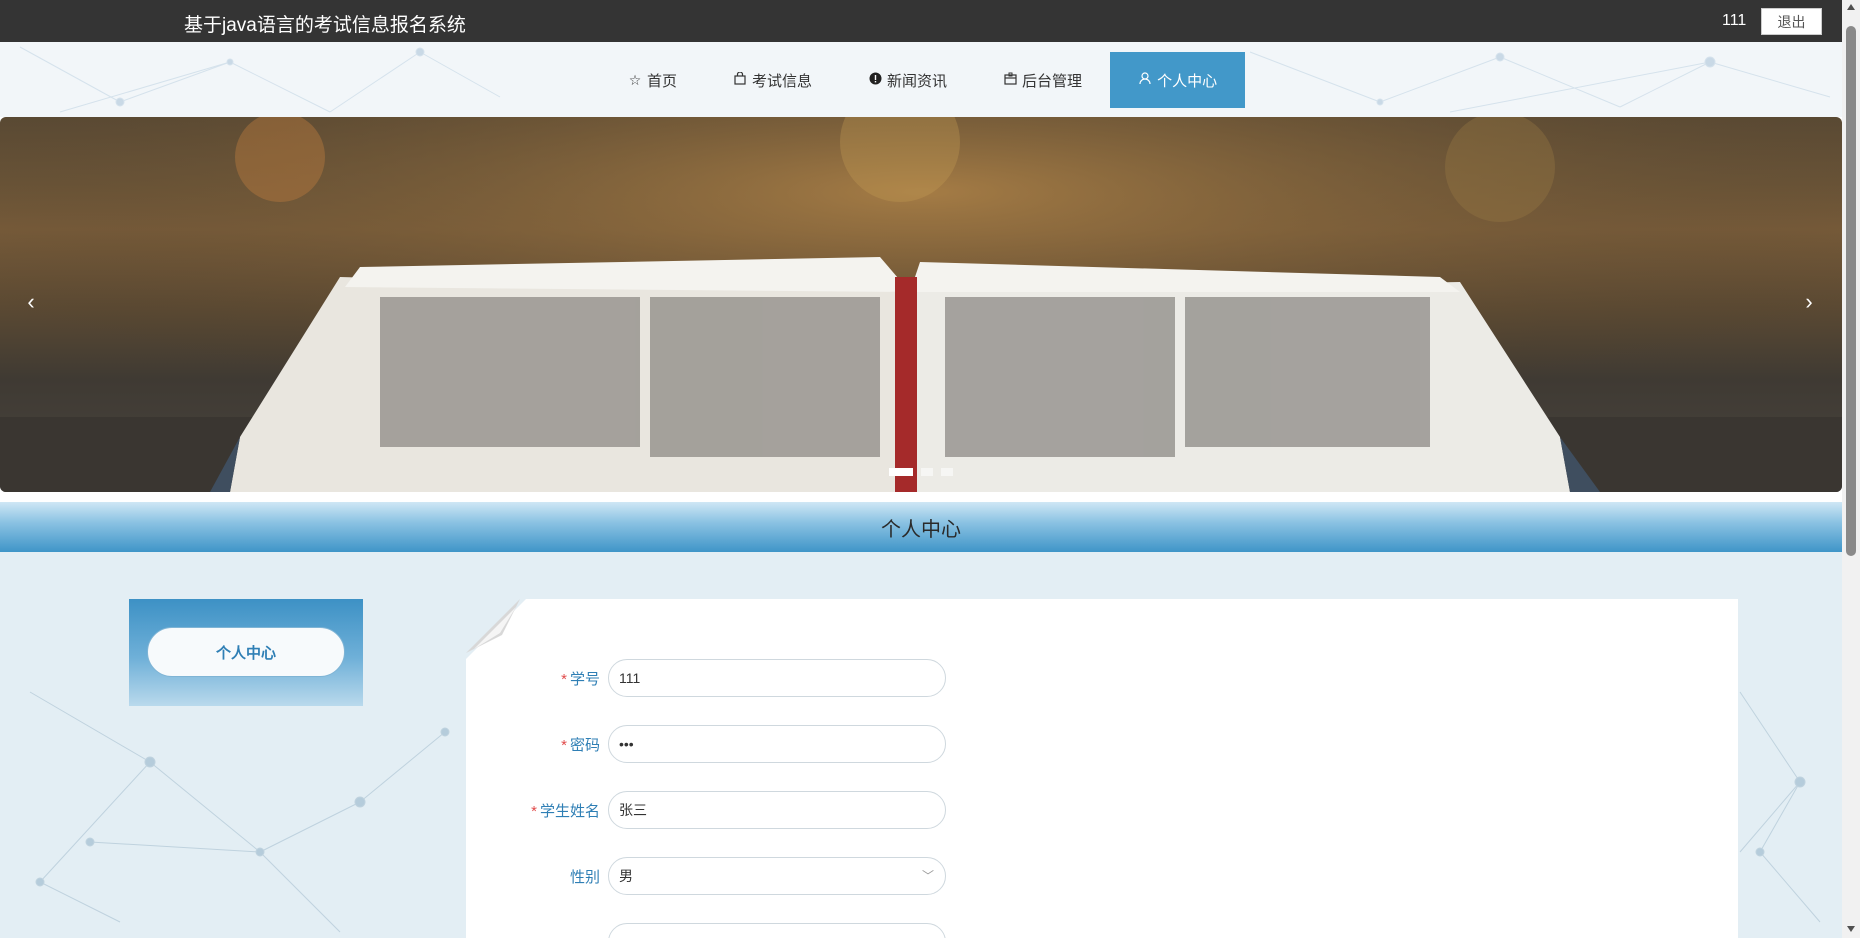 The width and height of the screenshot is (1860, 938). Describe the element at coordinates (1809, 302) in the screenshot. I see `carousel-next-arrow: ›` at that location.